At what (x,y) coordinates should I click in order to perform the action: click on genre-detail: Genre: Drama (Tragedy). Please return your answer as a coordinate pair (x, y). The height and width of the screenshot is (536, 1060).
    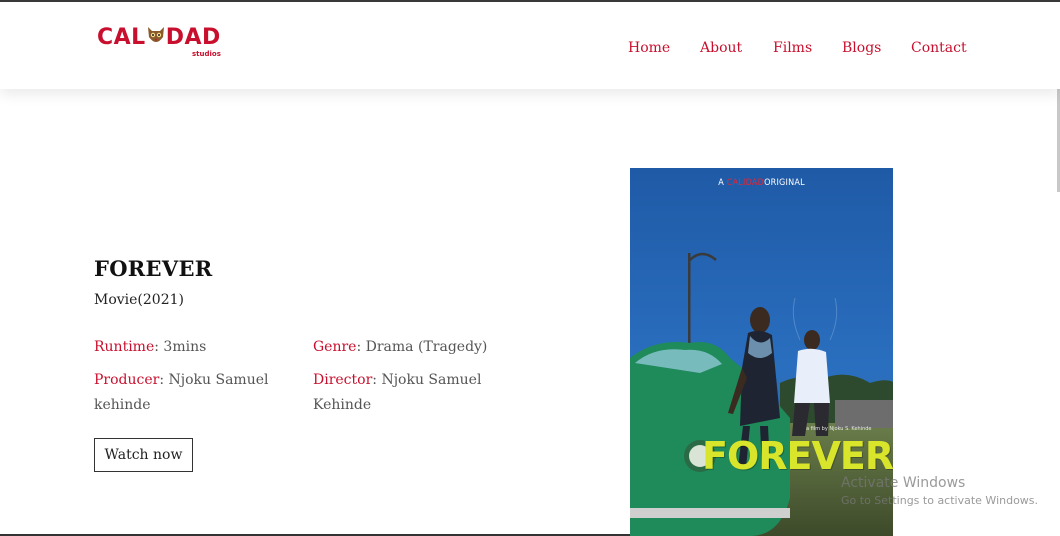
    Looking at the image, I should click on (400, 347).